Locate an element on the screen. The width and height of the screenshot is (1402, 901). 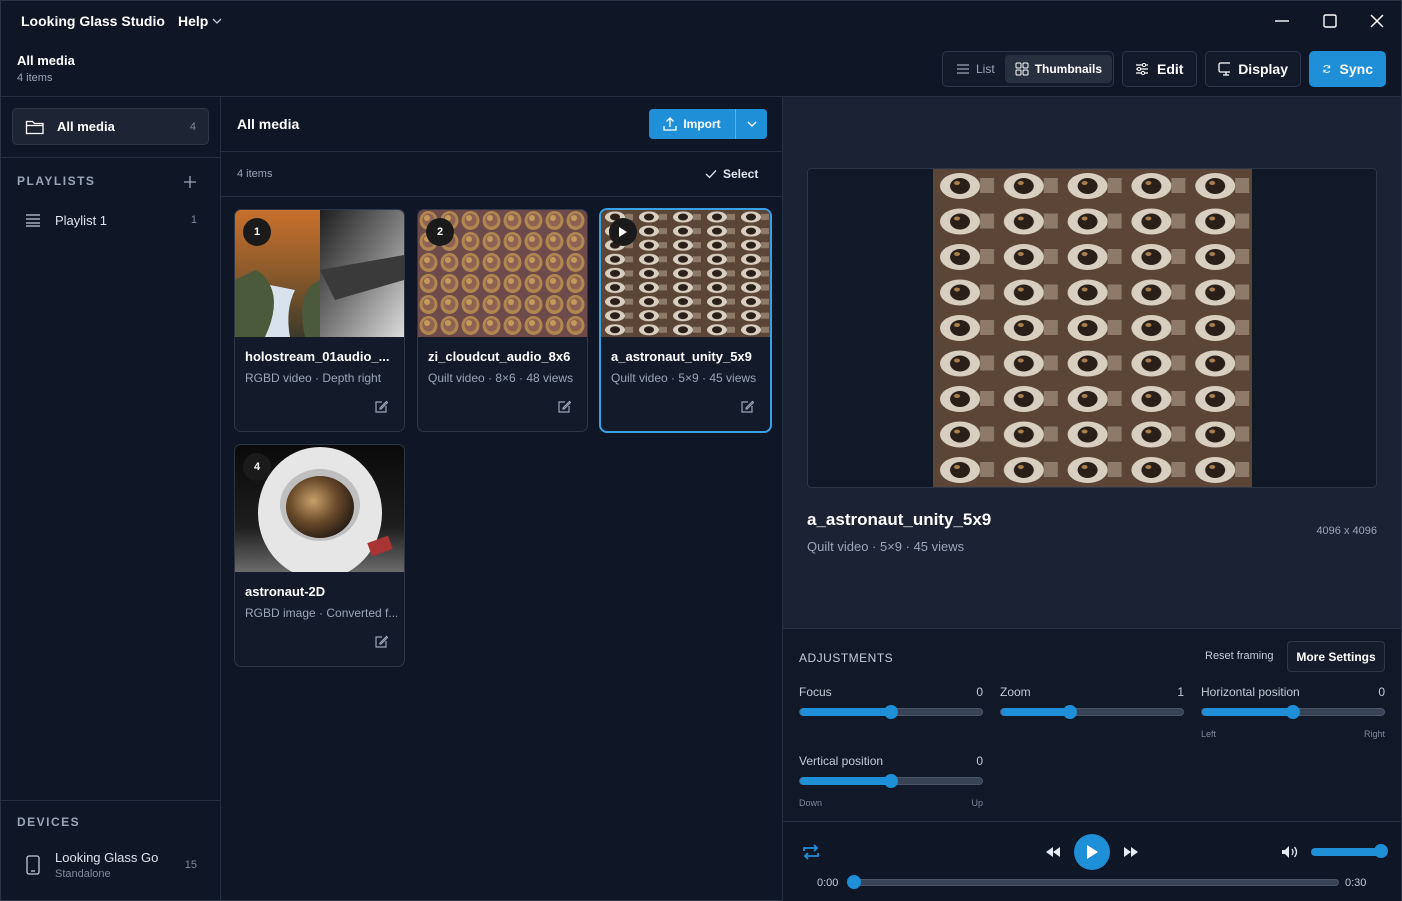
grid-icon is located at coordinates (1022, 69).